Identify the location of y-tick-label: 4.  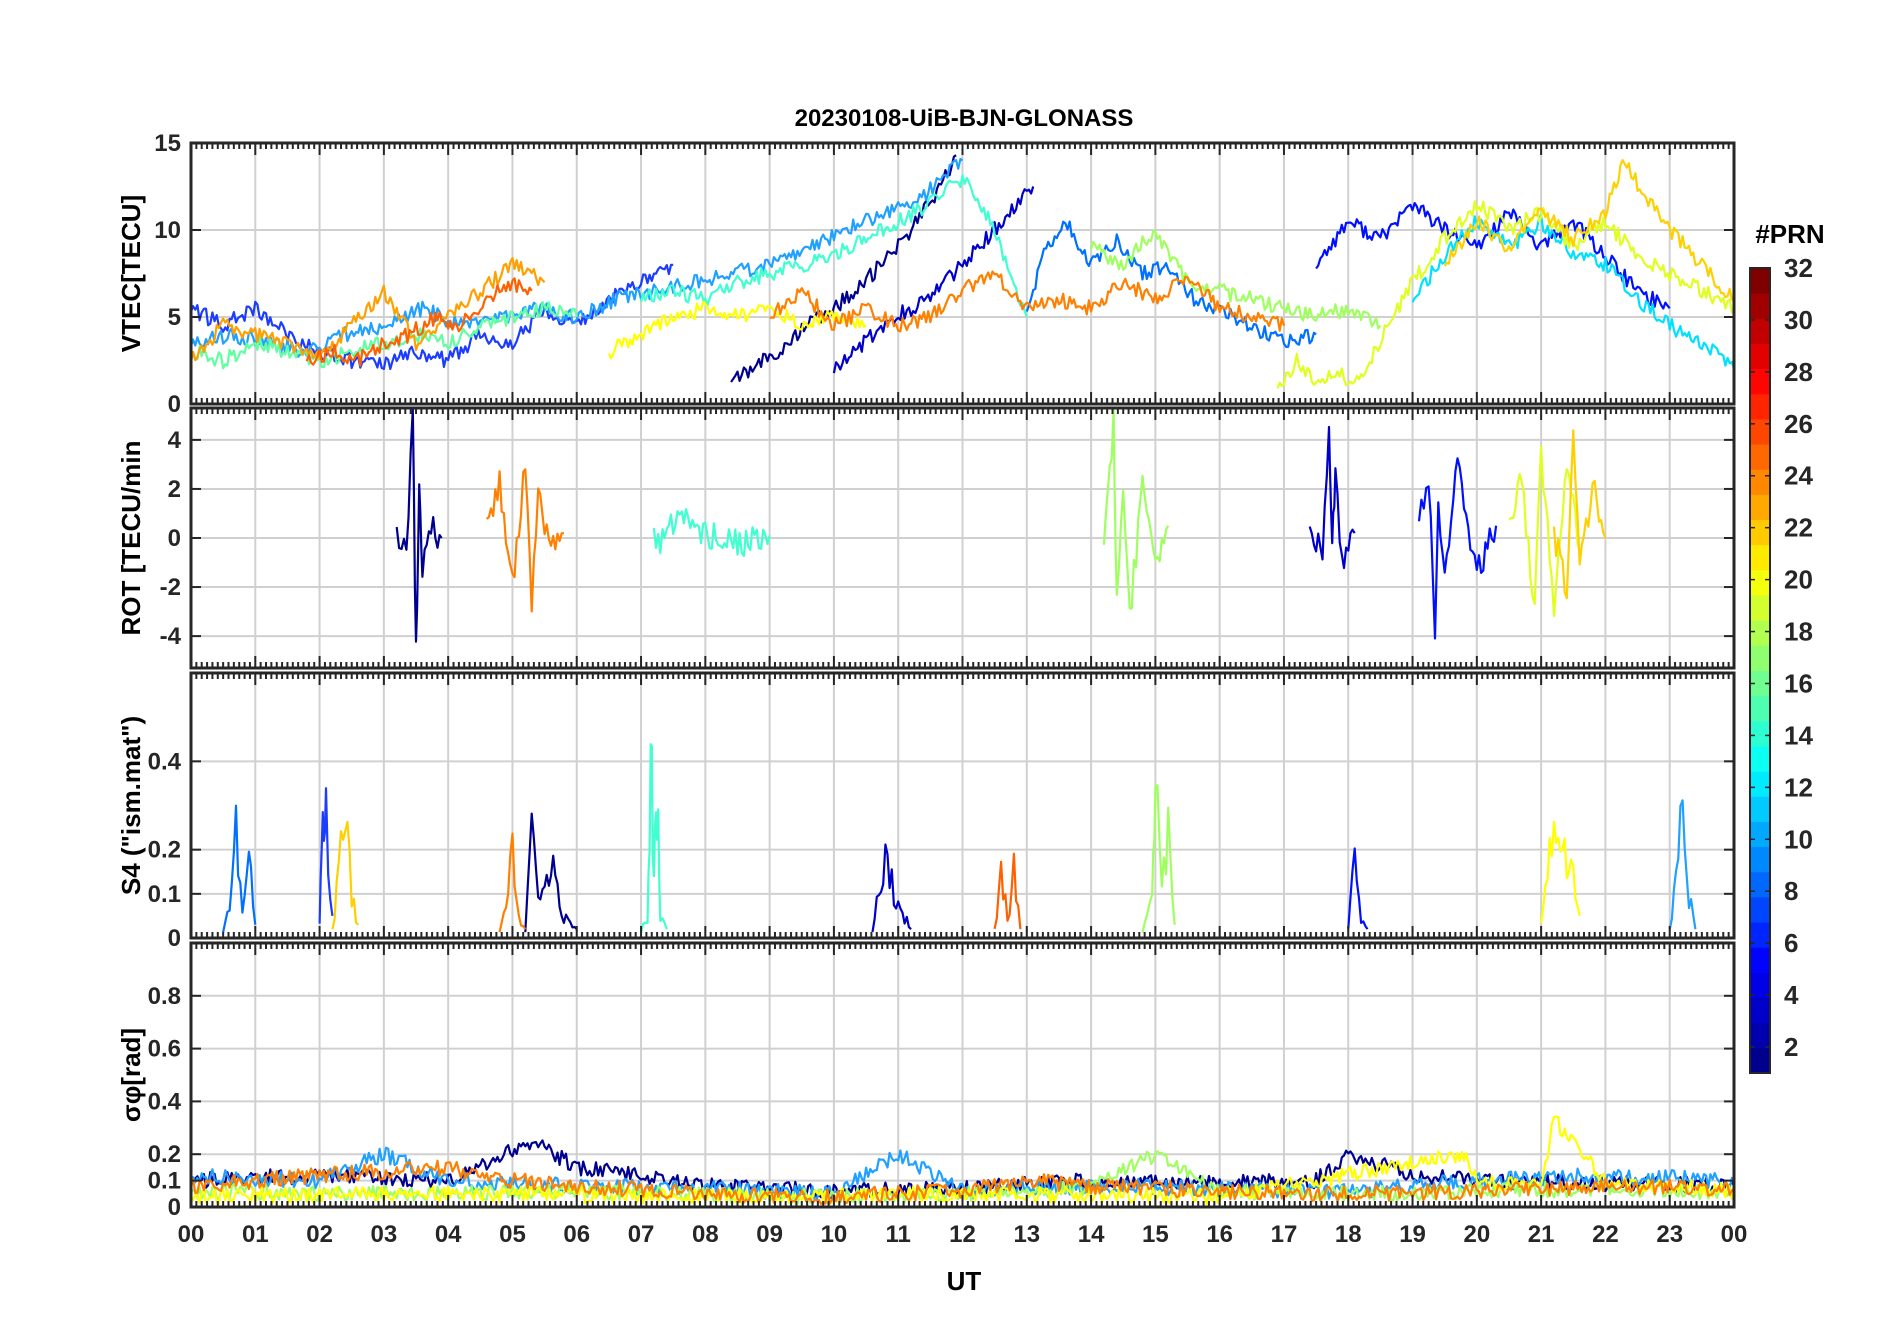
(175, 440).